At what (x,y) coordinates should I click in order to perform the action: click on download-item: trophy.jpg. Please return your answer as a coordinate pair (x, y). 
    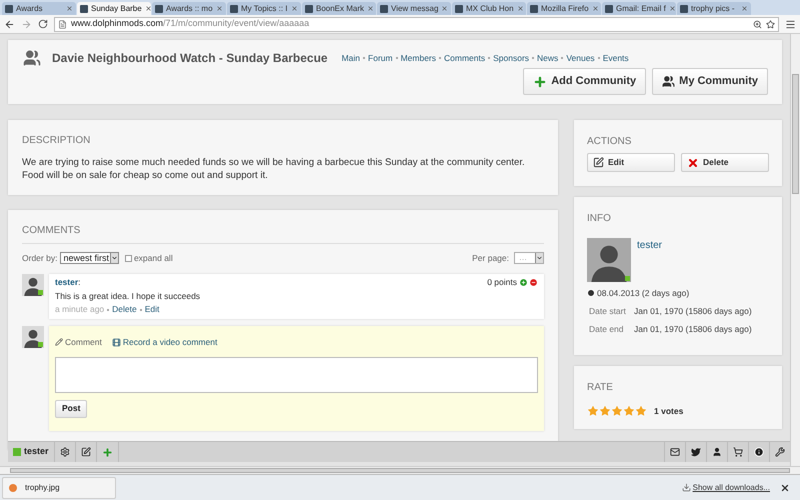
    Looking at the image, I should click on (59, 487).